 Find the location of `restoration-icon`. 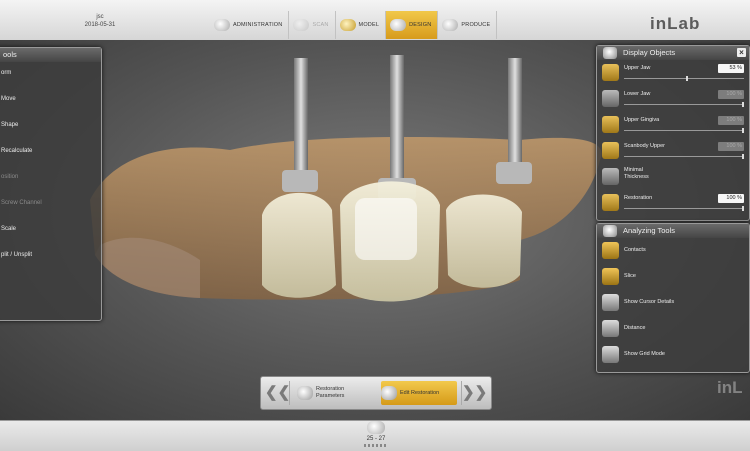

restoration-icon is located at coordinates (610, 202).